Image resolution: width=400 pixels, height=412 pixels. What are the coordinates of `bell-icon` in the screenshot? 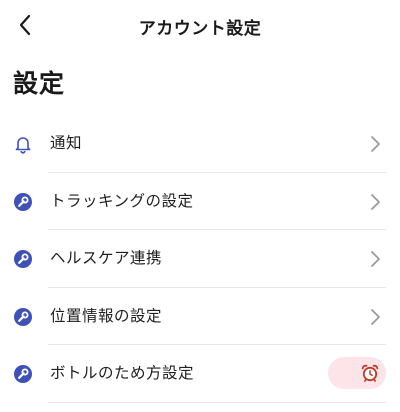 It's located at (23, 144).